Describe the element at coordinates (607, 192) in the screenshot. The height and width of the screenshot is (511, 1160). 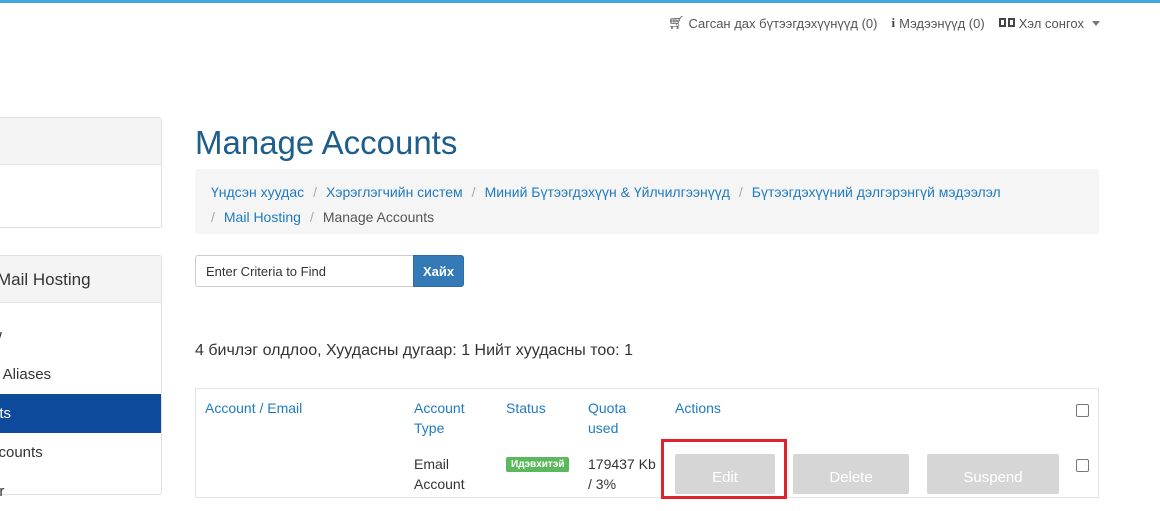
I see `breadcrumb-my-services: Миний Бүтээгдэхүүн & Үйлчилгээнүүд` at that location.